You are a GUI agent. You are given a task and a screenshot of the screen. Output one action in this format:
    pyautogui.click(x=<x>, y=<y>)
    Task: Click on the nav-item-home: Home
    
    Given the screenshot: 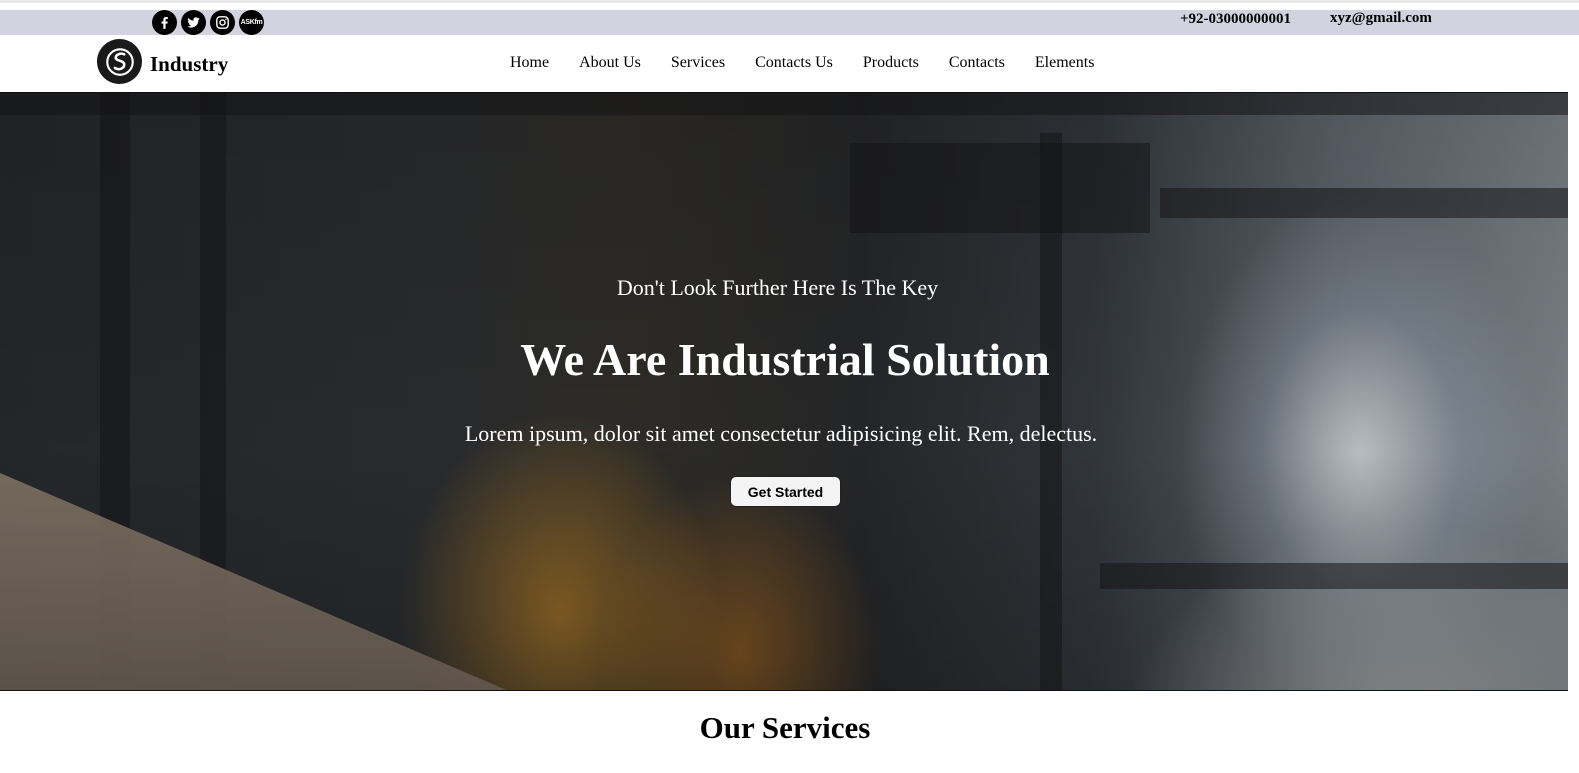 What is the action you would take?
    pyautogui.click(x=529, y=63)
    